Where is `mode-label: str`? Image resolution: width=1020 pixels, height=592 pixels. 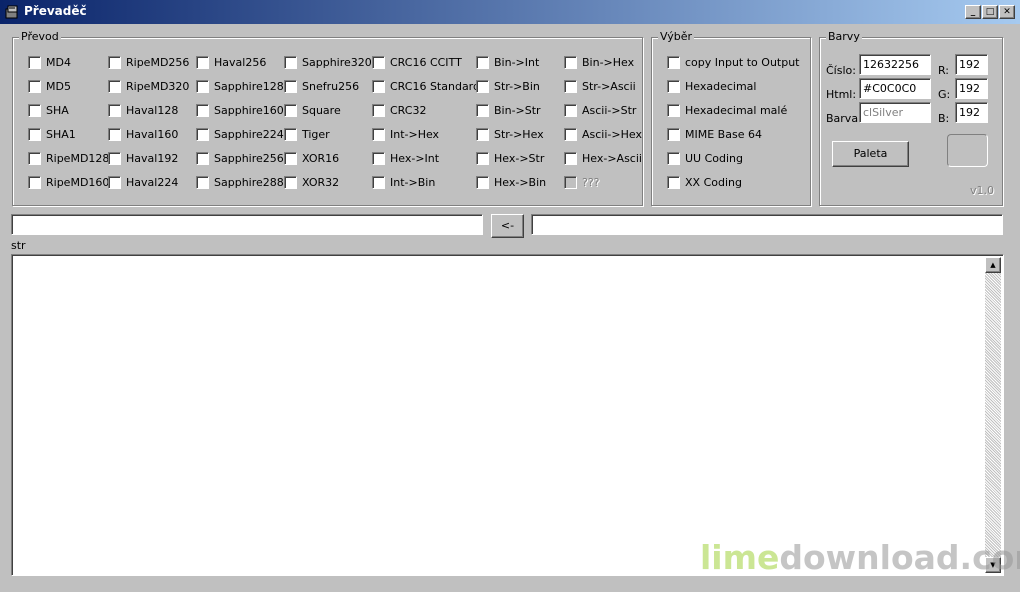
mode-label: str is located at coordinates (18, 245).